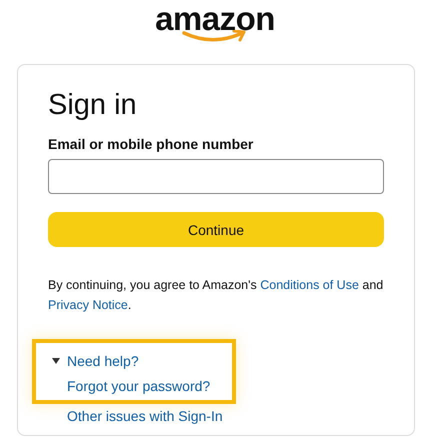 The width and height of the screenshot is (430, 440). Describe the element at coordinates (215, 37) in the screenshot. I see `smile-arrow-icon` at that location.